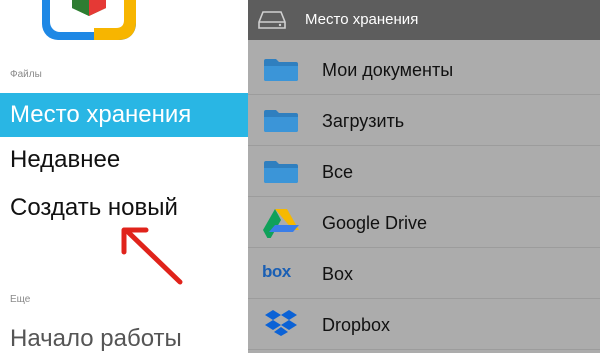 This screenshot has width=600, height=361. What do you see at coordinates (338, 274) in the screenshot?
I see `storage-item-label: Box` at bounding box center [338, 274].